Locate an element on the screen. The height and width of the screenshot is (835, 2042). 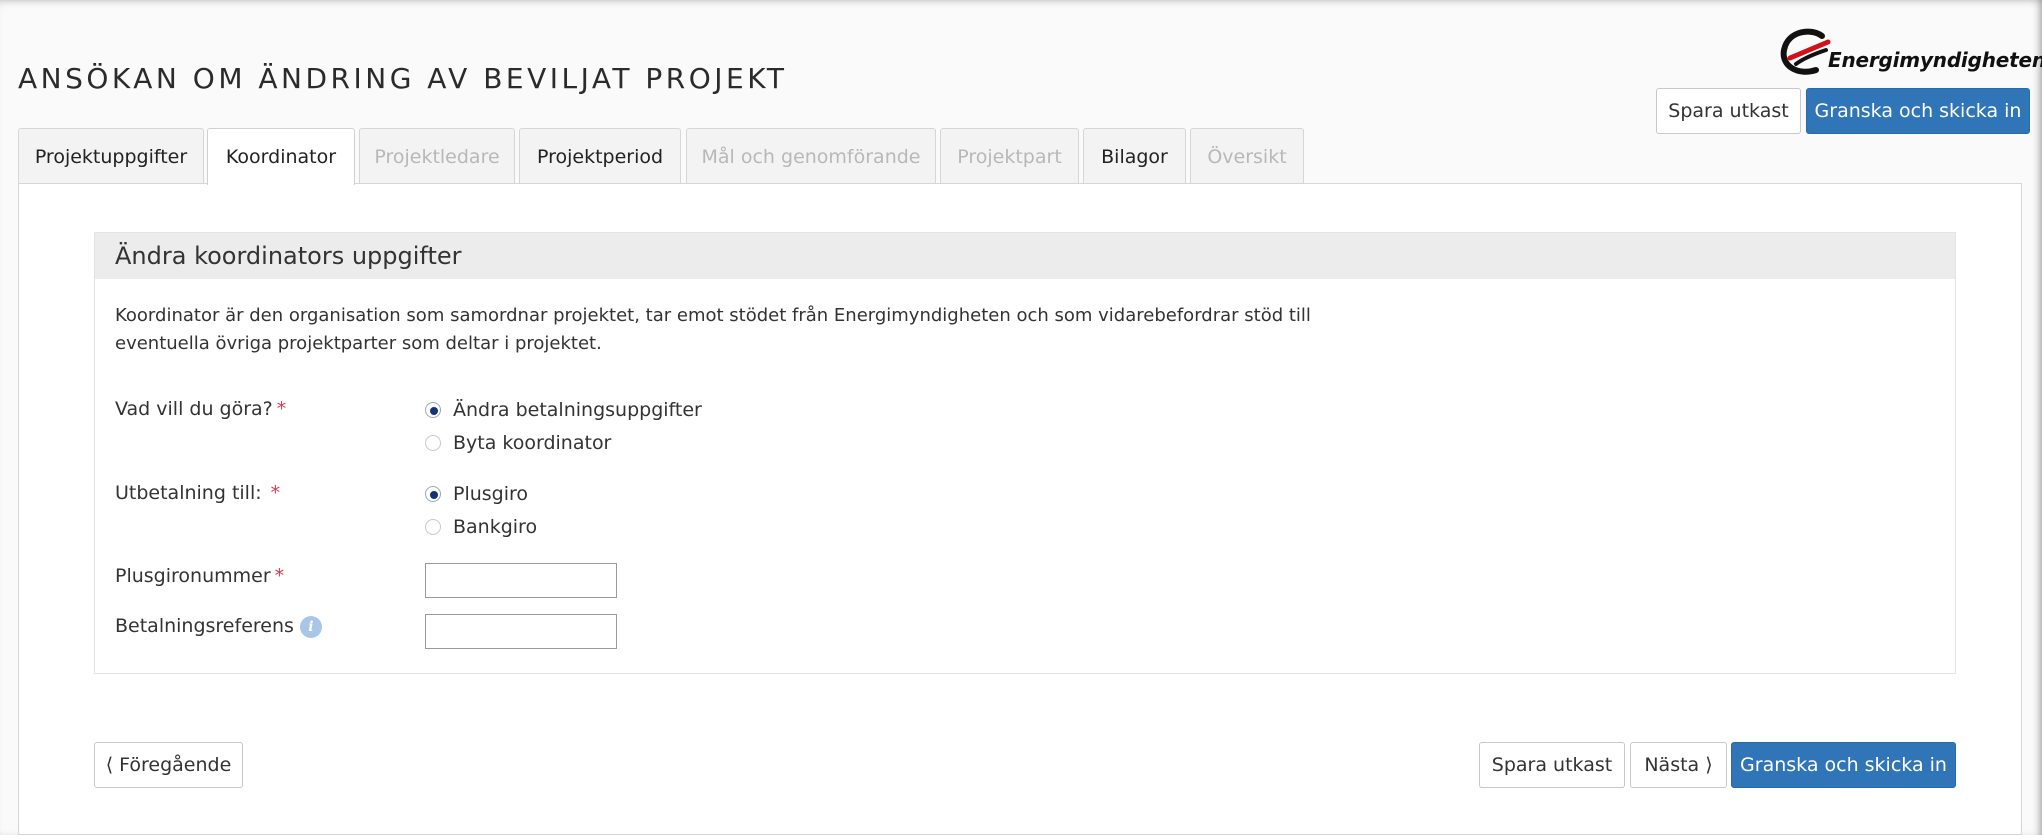
radio-label: Plusgiro is located at coordinates (491, 494).